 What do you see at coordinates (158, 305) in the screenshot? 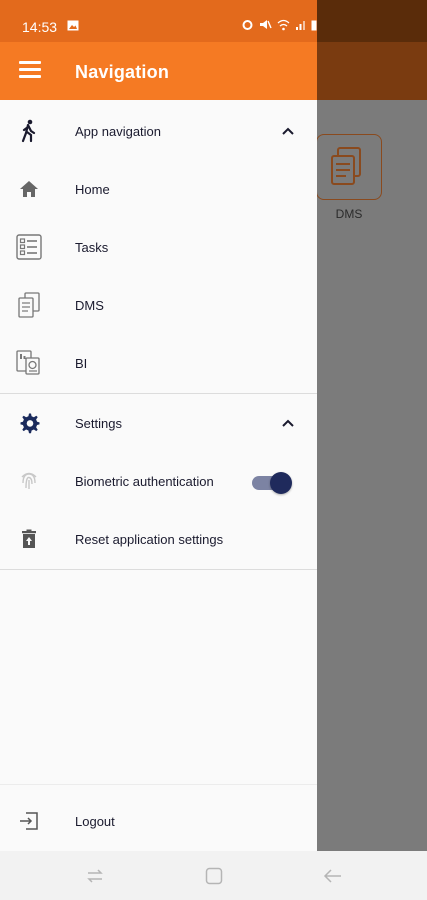
I see `nav-item-dms: DMS` at bounding box center [158, 305].